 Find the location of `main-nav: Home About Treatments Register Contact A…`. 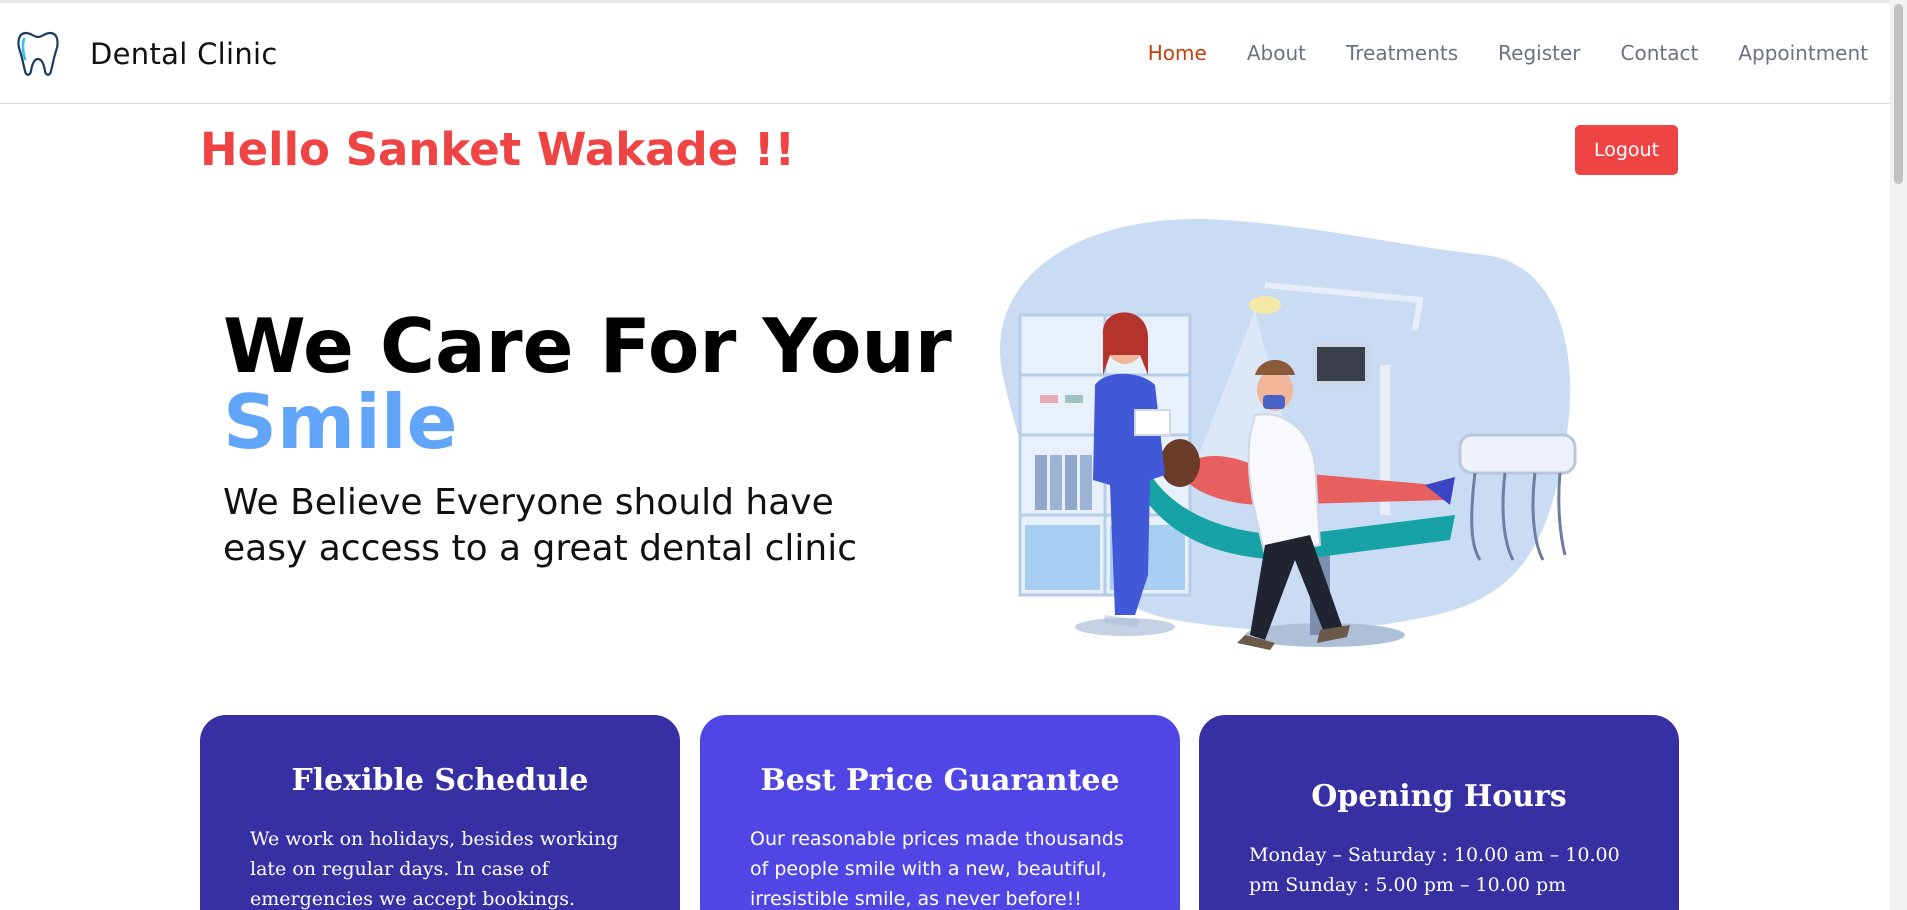

main-nav: Home About Treatments Register Contact A… is located at coordinates (1488, 53).